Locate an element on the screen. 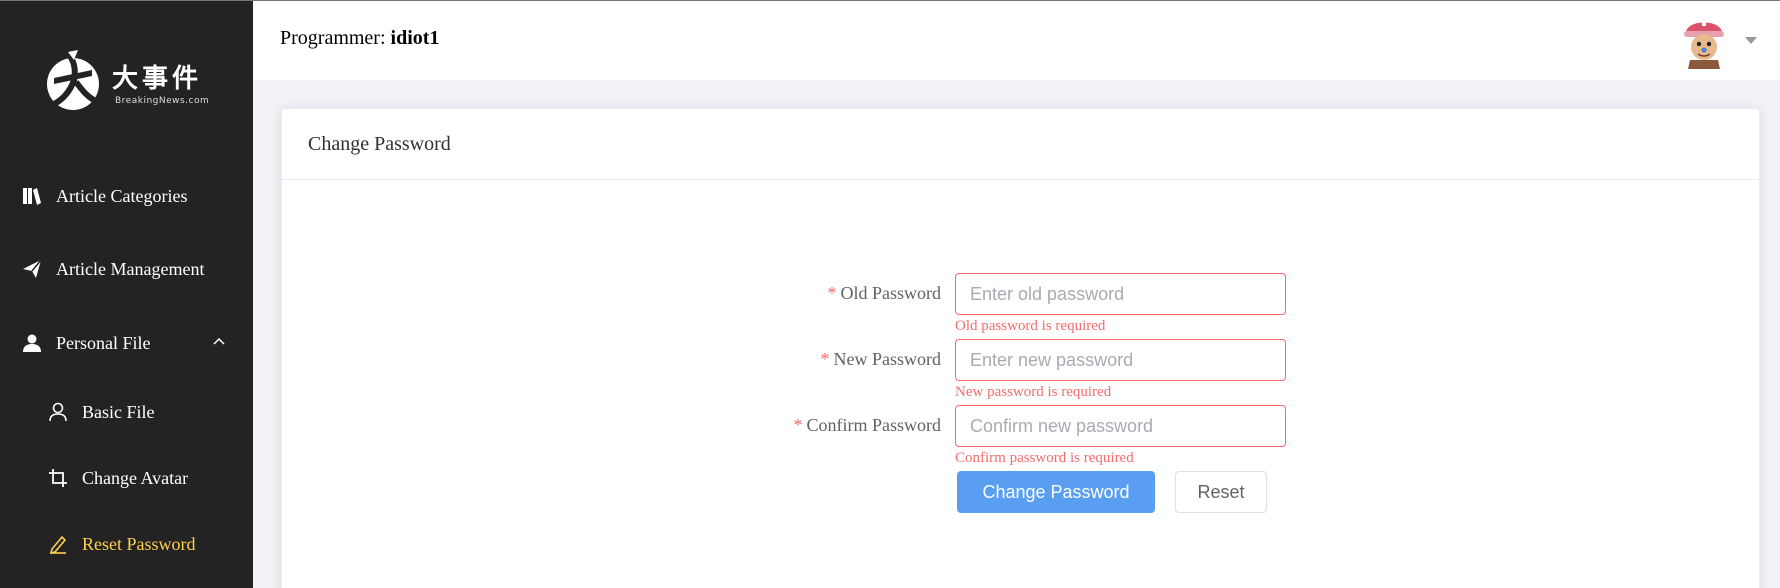  sidebar-item-label: Article Management is located at coordinates (130, 268).